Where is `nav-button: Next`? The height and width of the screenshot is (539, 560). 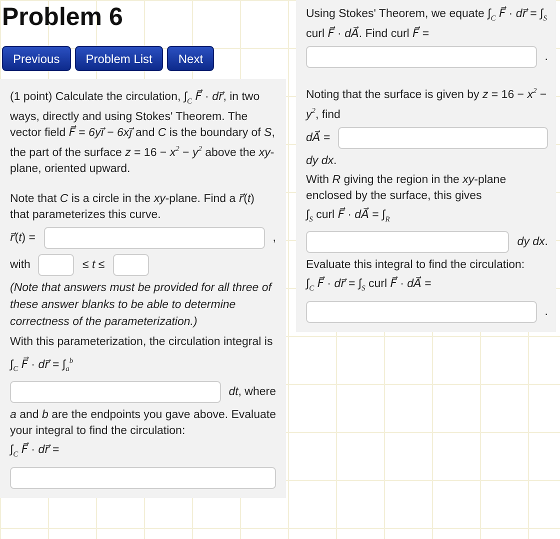
nav-button: Next is located at coordinates (190, 58).